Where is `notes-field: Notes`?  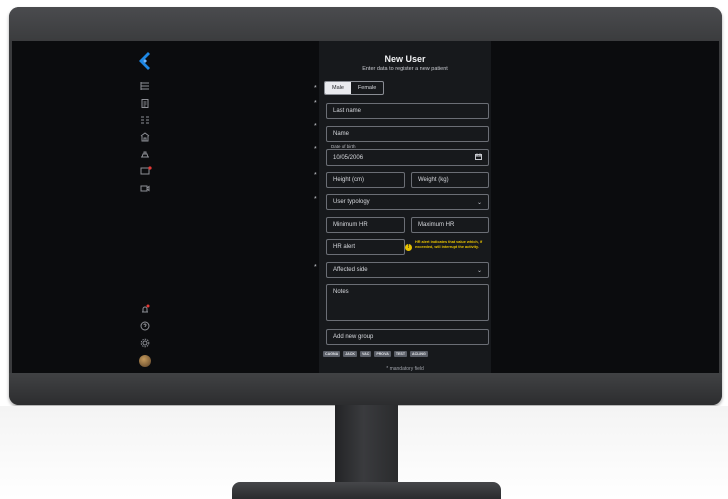
notes-field: Notes is located at coordinates (407, 302).